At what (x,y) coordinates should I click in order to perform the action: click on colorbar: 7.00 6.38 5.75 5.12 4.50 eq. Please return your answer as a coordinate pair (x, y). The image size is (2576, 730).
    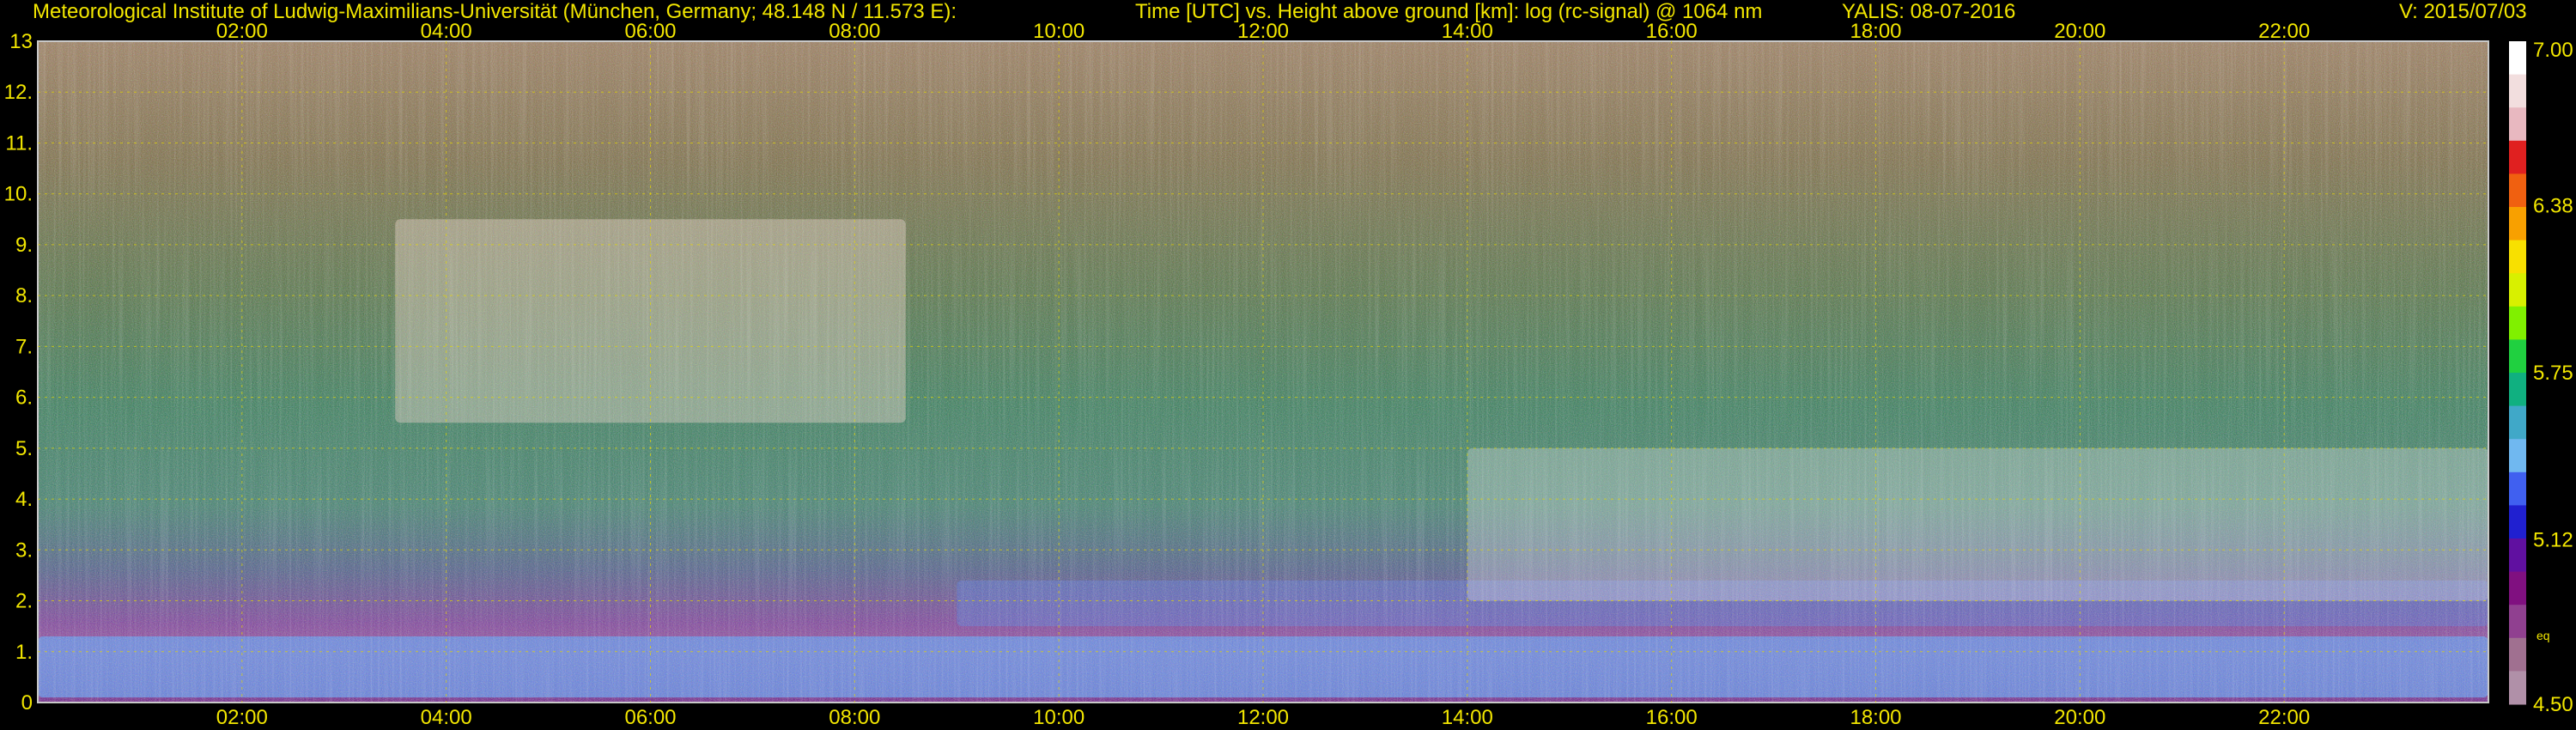
    Looking at the image, I should click on (2541, 377).